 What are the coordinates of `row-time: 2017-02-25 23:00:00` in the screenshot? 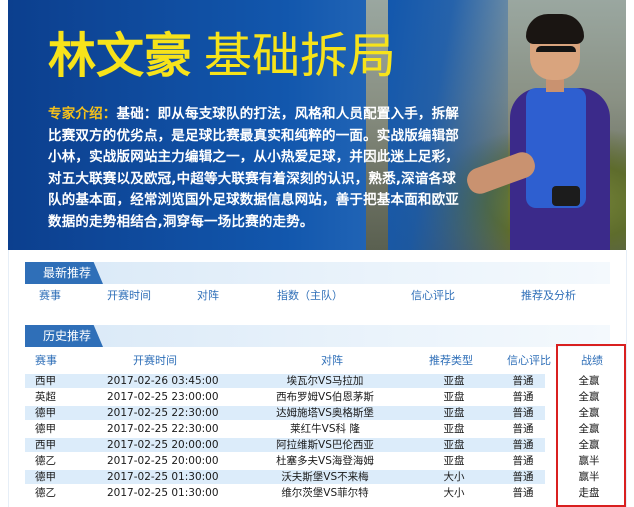 It's located at (163, 397).